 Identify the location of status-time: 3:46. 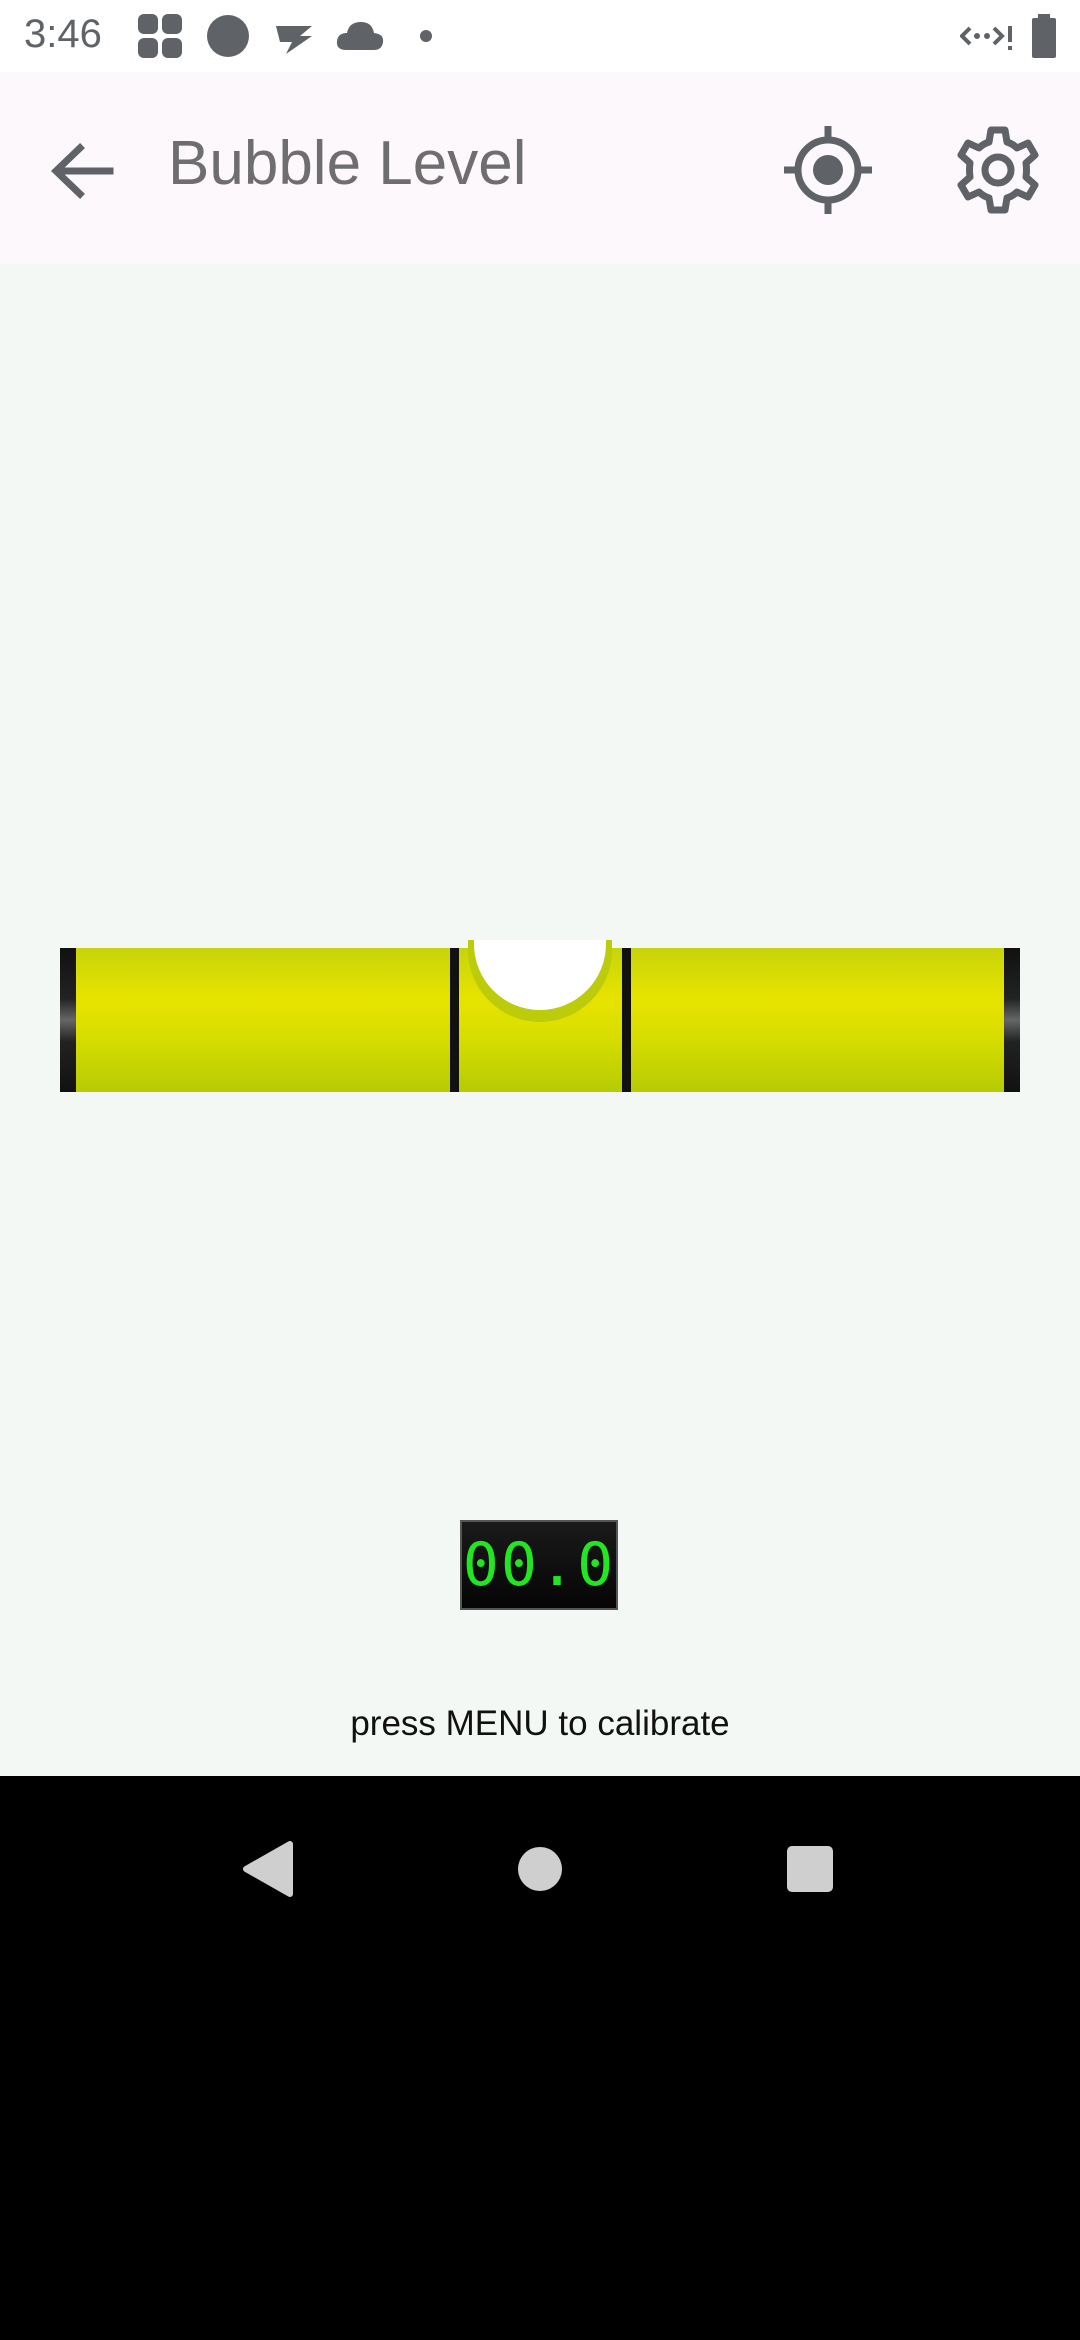
(63, 34).